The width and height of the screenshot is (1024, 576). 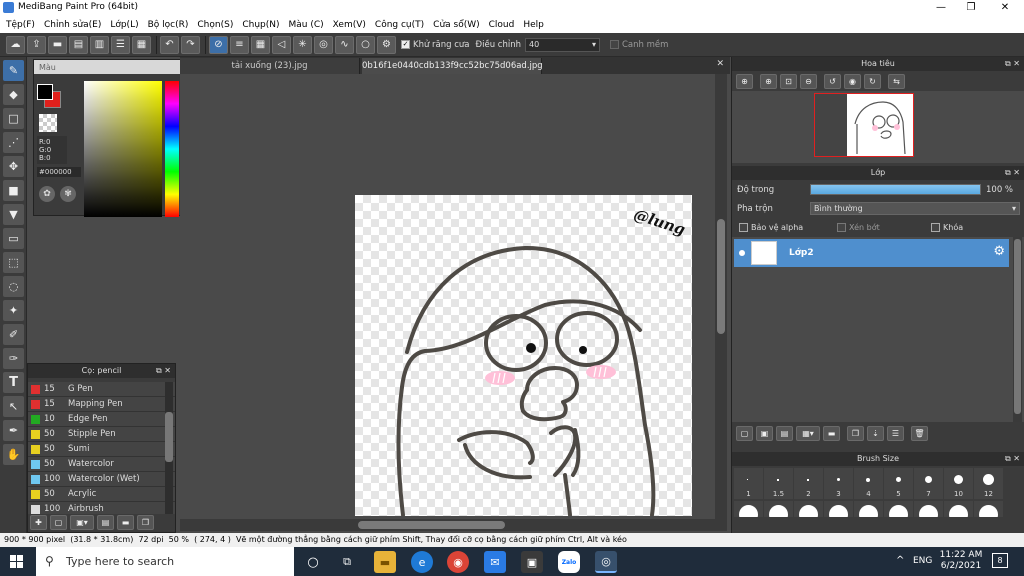 I want to click on menu-file: Tệp(F), so click(x=20, y=25).